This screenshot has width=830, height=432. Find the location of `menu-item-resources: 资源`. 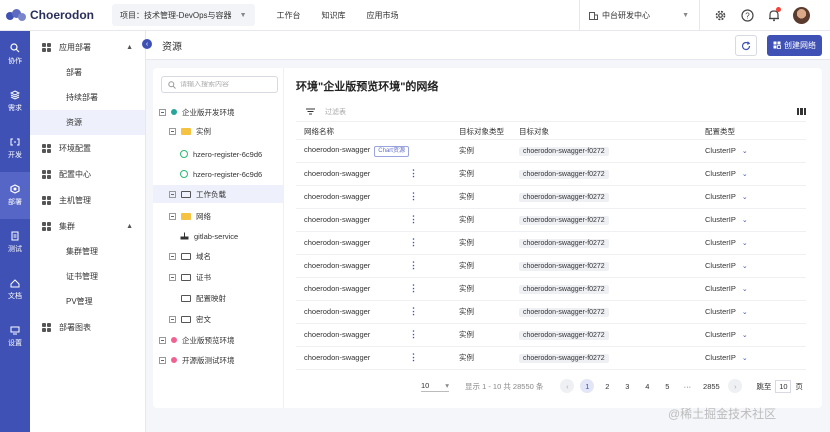

menu-item-resources: 资源 is located at coordinates (87, 122).